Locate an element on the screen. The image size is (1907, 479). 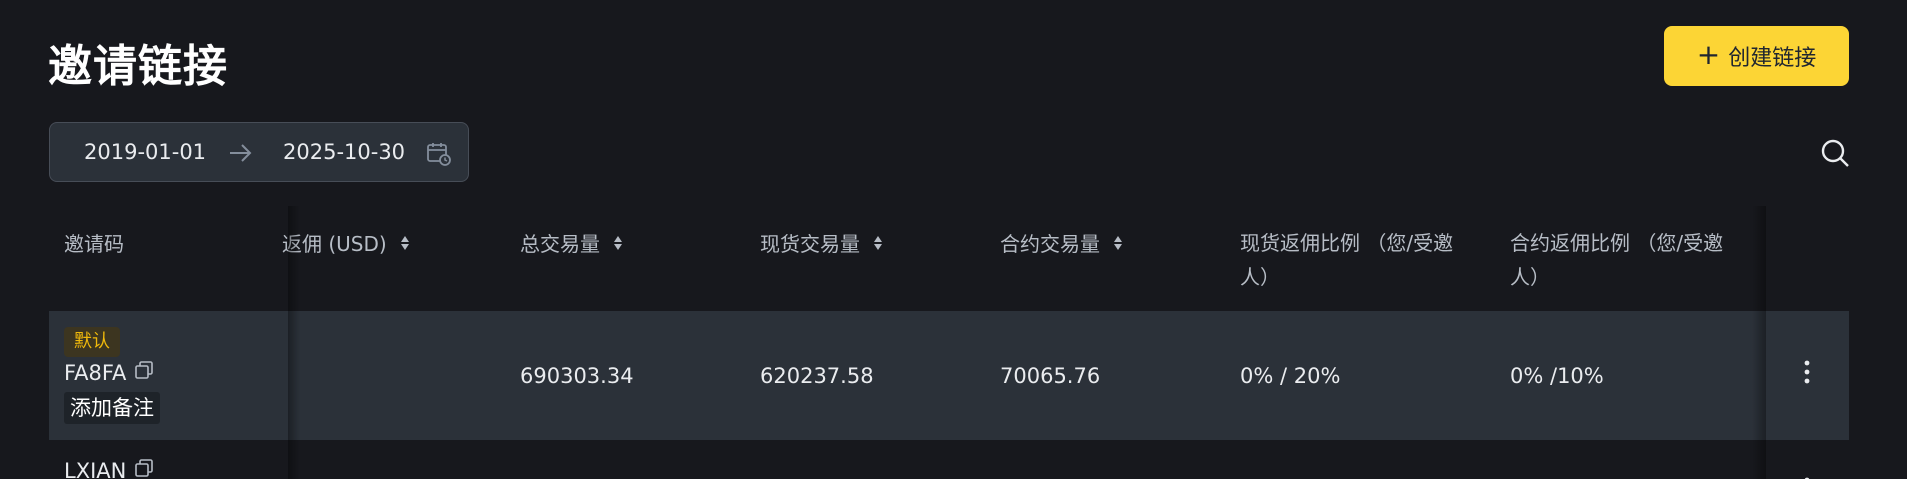
date-range-picker: 2019-01-01 2025-10-30 is located at coordinates (259, 152).